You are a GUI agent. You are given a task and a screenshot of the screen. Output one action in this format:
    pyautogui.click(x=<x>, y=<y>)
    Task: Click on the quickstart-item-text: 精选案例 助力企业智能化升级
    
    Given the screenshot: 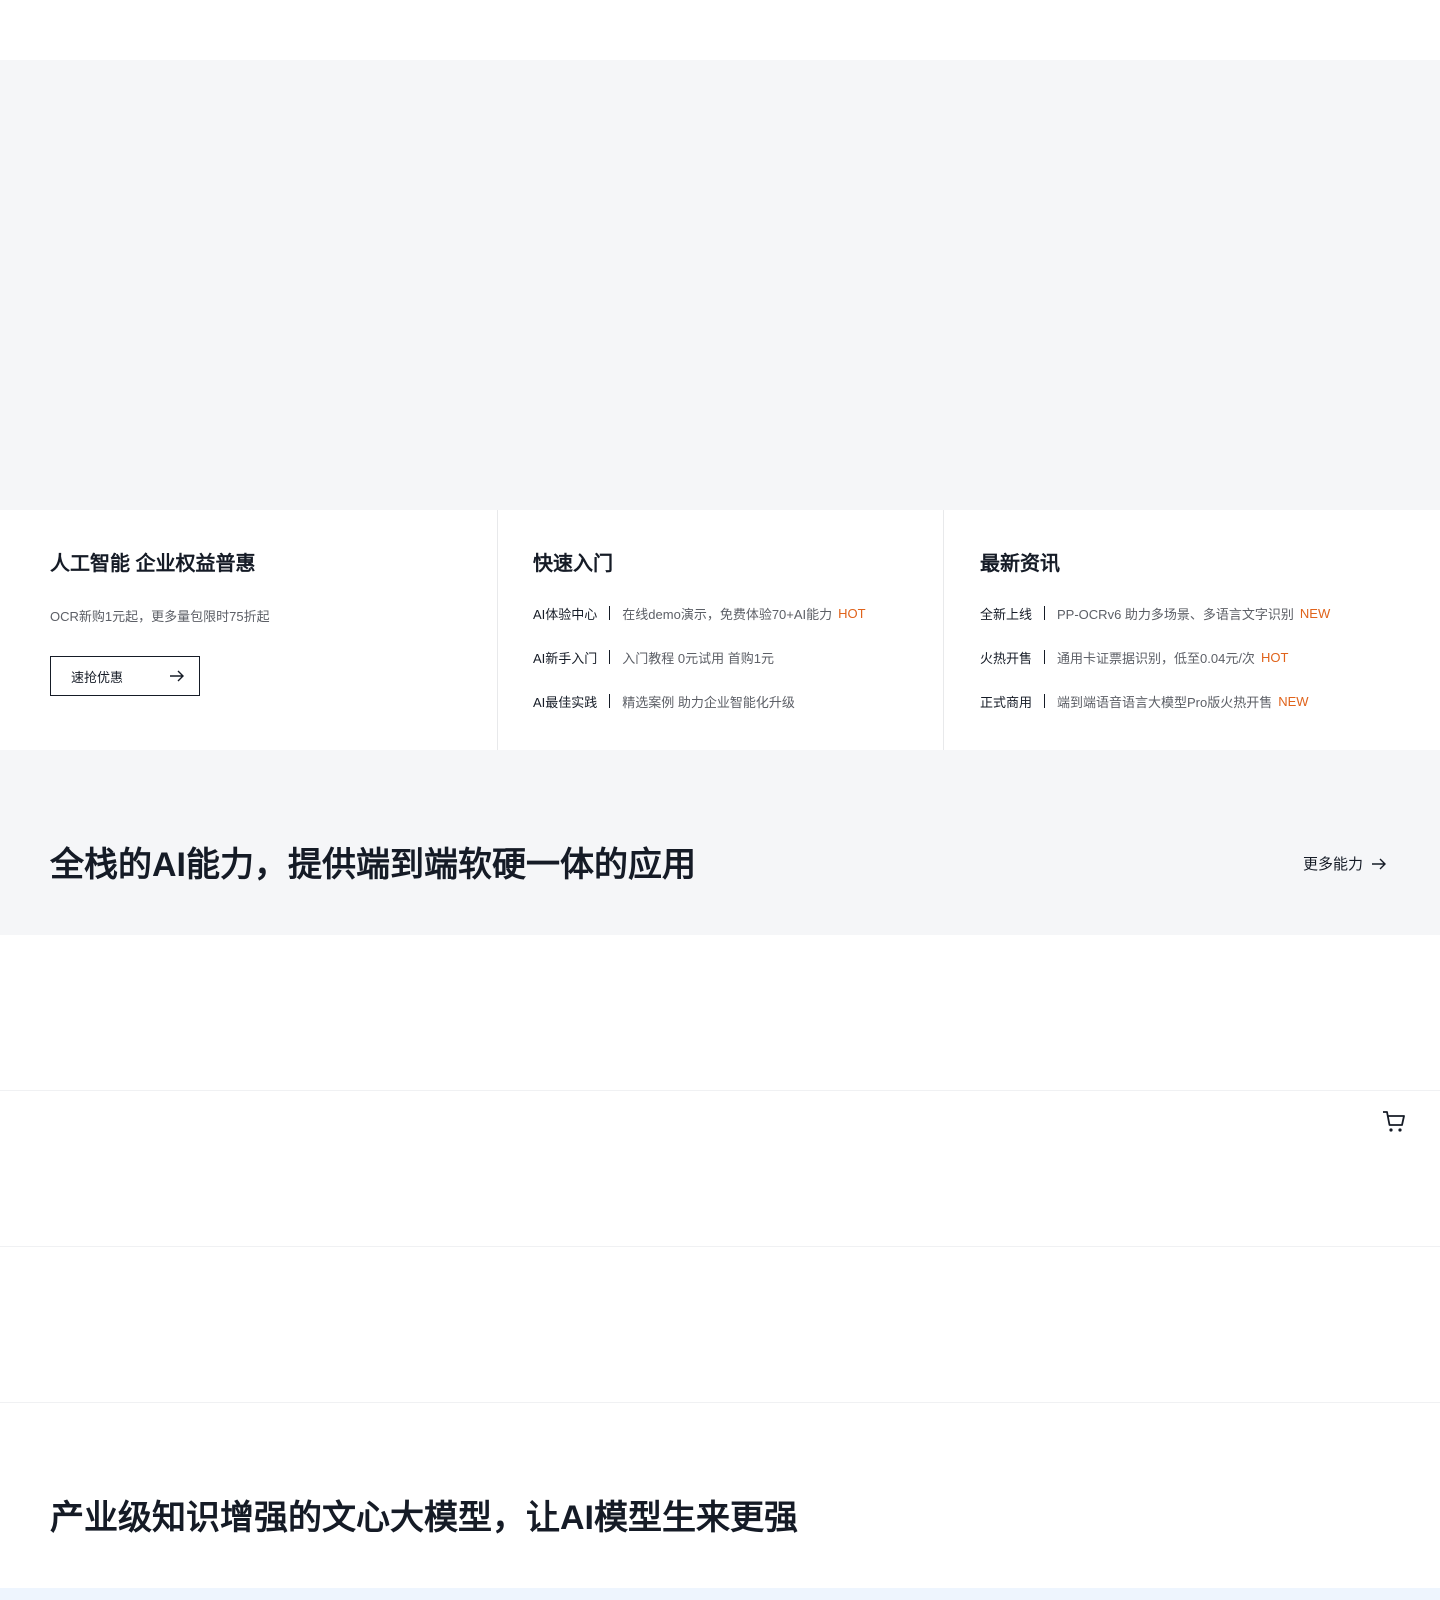 What is the action you would take?
    pyautogui.click(x=708, y=702)
    